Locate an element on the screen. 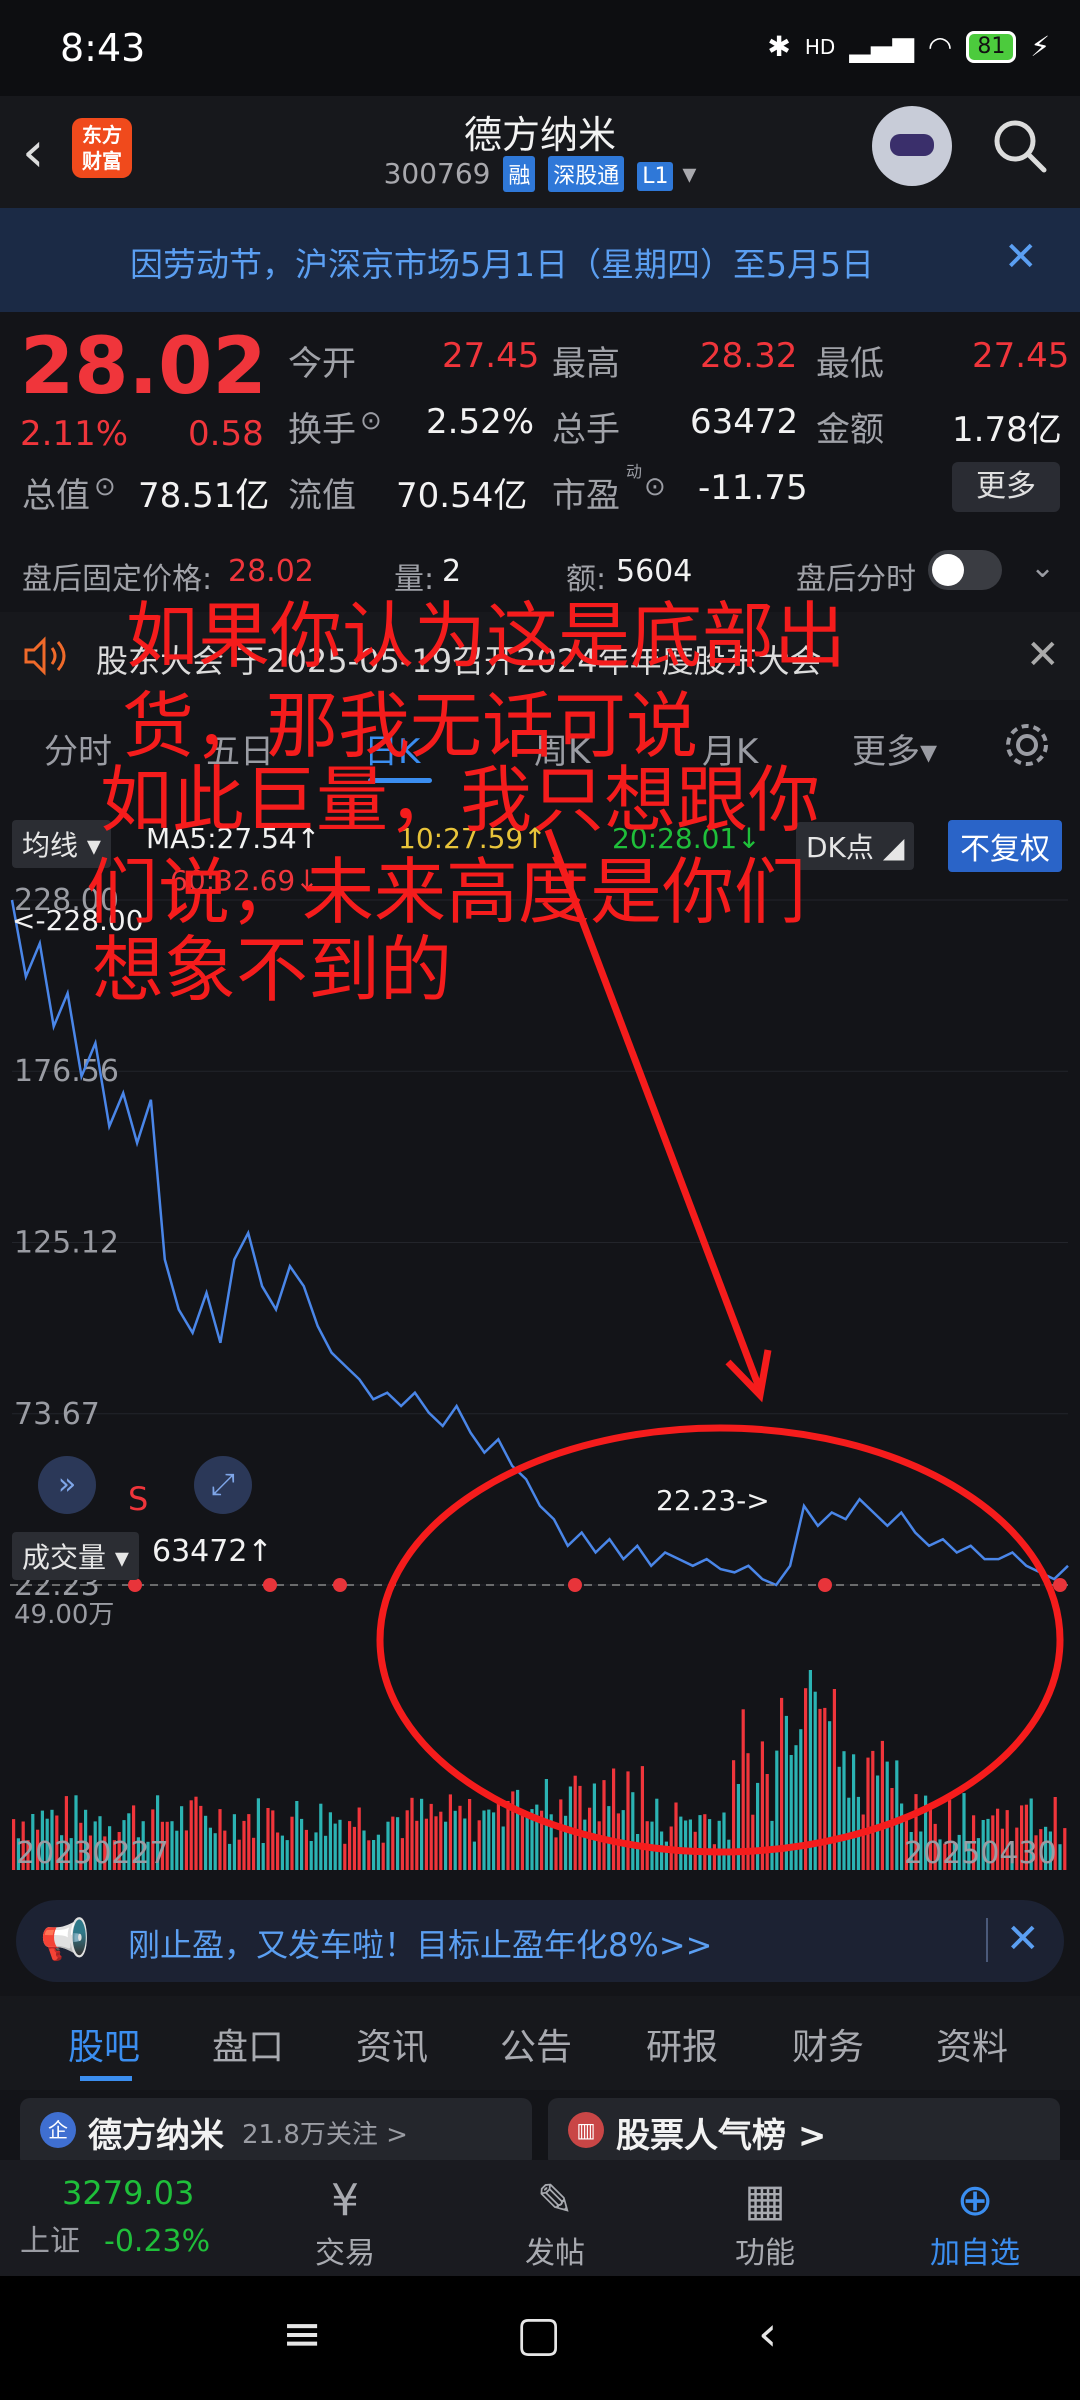  tab-research: 研报 is located at coordinates (682, 2044).